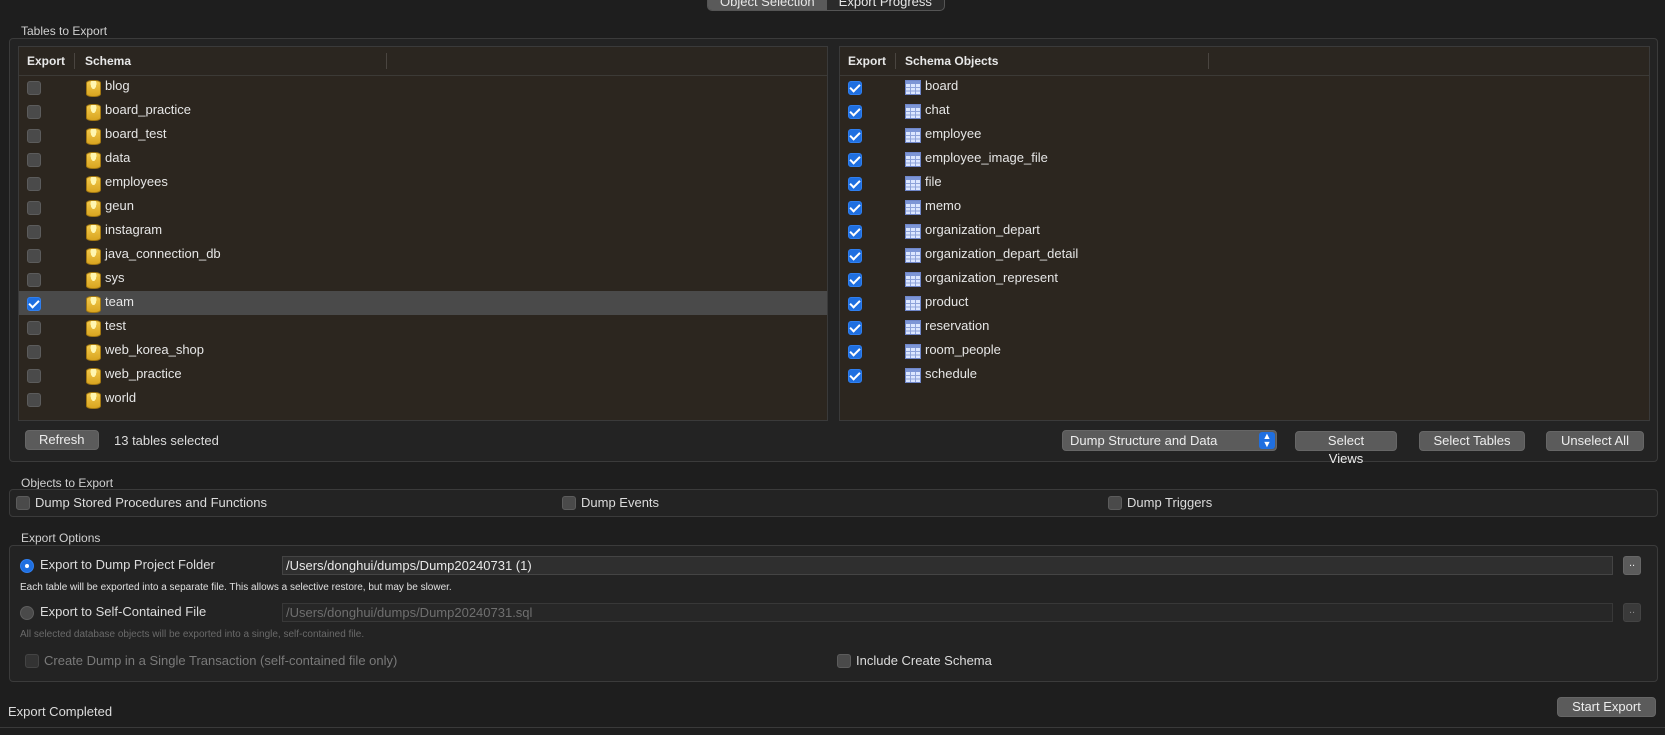  I want to click on table-row: world, so click(423, 399).